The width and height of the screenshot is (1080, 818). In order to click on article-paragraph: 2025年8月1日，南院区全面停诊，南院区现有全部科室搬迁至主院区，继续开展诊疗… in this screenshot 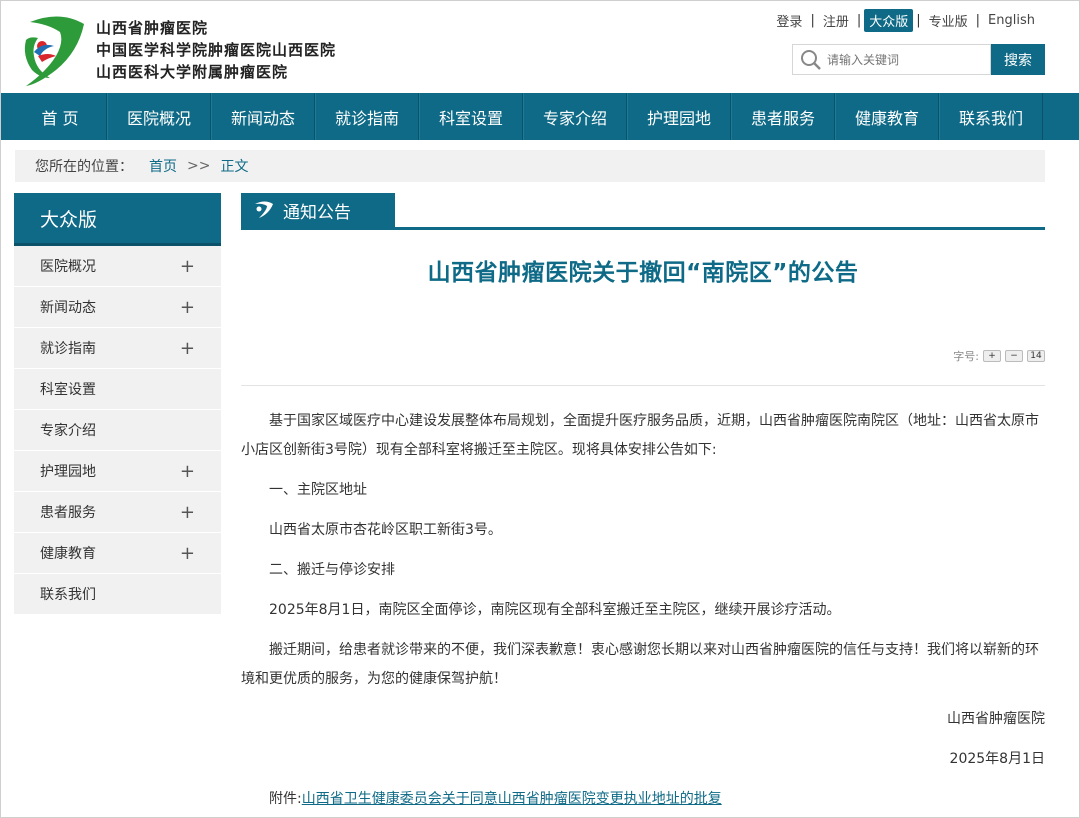, I will do `click(555, 610)`.